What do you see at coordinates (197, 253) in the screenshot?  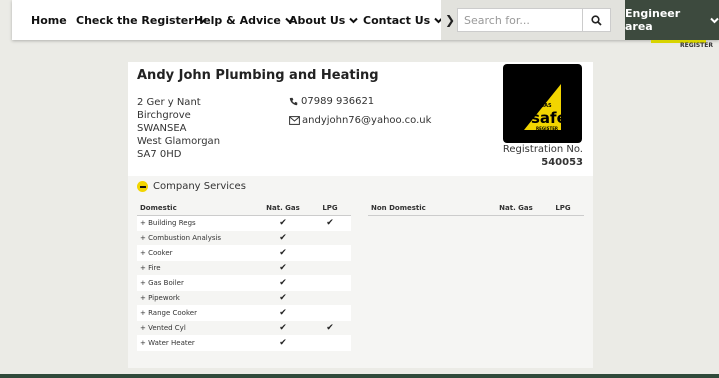 I see `service-name: + Cooker` at bounding box center [197, 253].